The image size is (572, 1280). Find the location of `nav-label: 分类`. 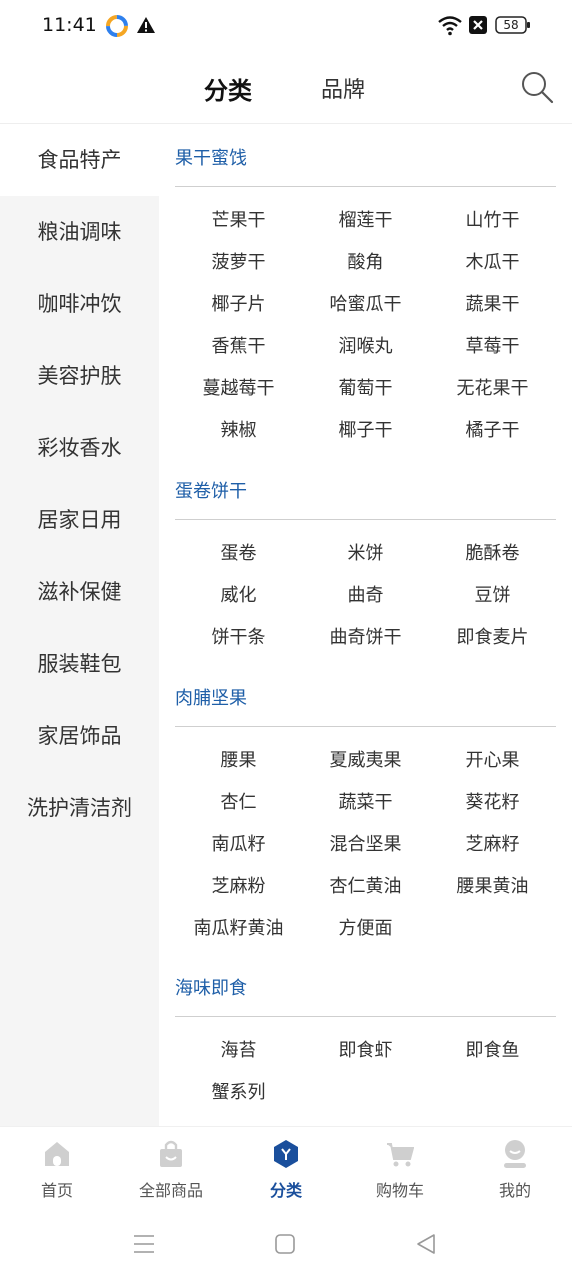

nav-label: 分类 is located at coordinates (285, 1190).